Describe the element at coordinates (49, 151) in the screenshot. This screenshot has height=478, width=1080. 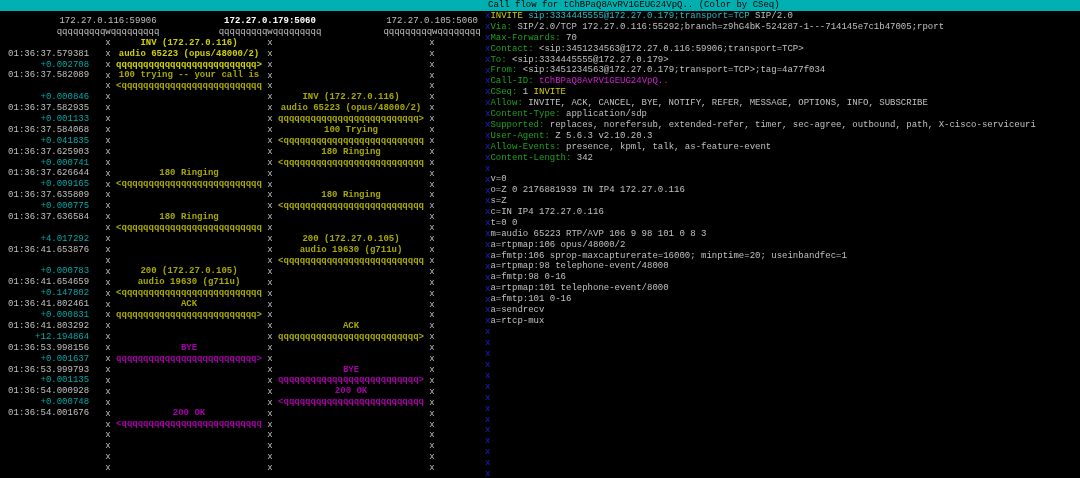
I see `timestamp: 01:36:37.625903` at that location.